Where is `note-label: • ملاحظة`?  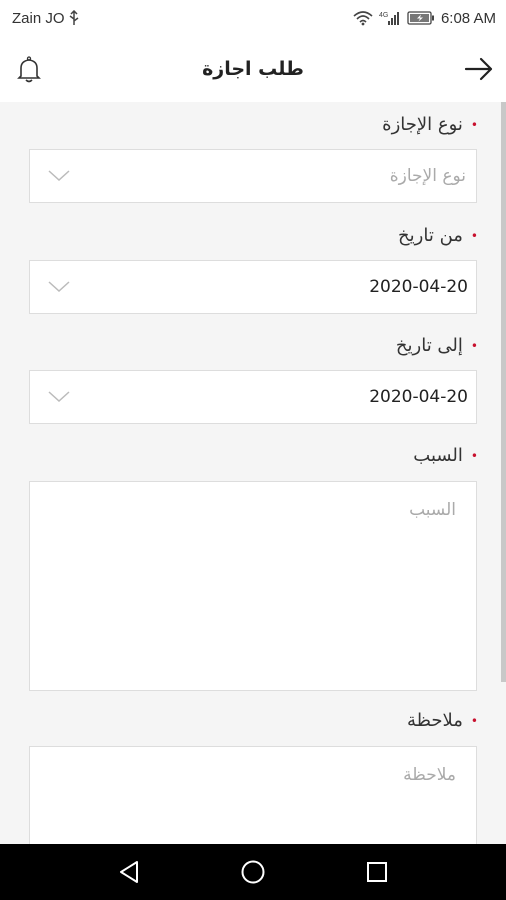 note-label: • ملاحظة is located at coordinates (442, 720).